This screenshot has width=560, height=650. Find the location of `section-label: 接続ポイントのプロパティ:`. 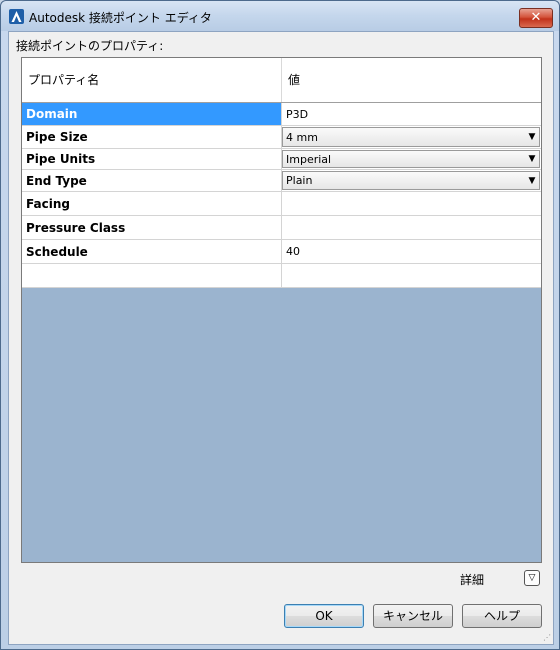

section-label: 接続ポイントのプロパティ: is located at coordinates (90, 46).